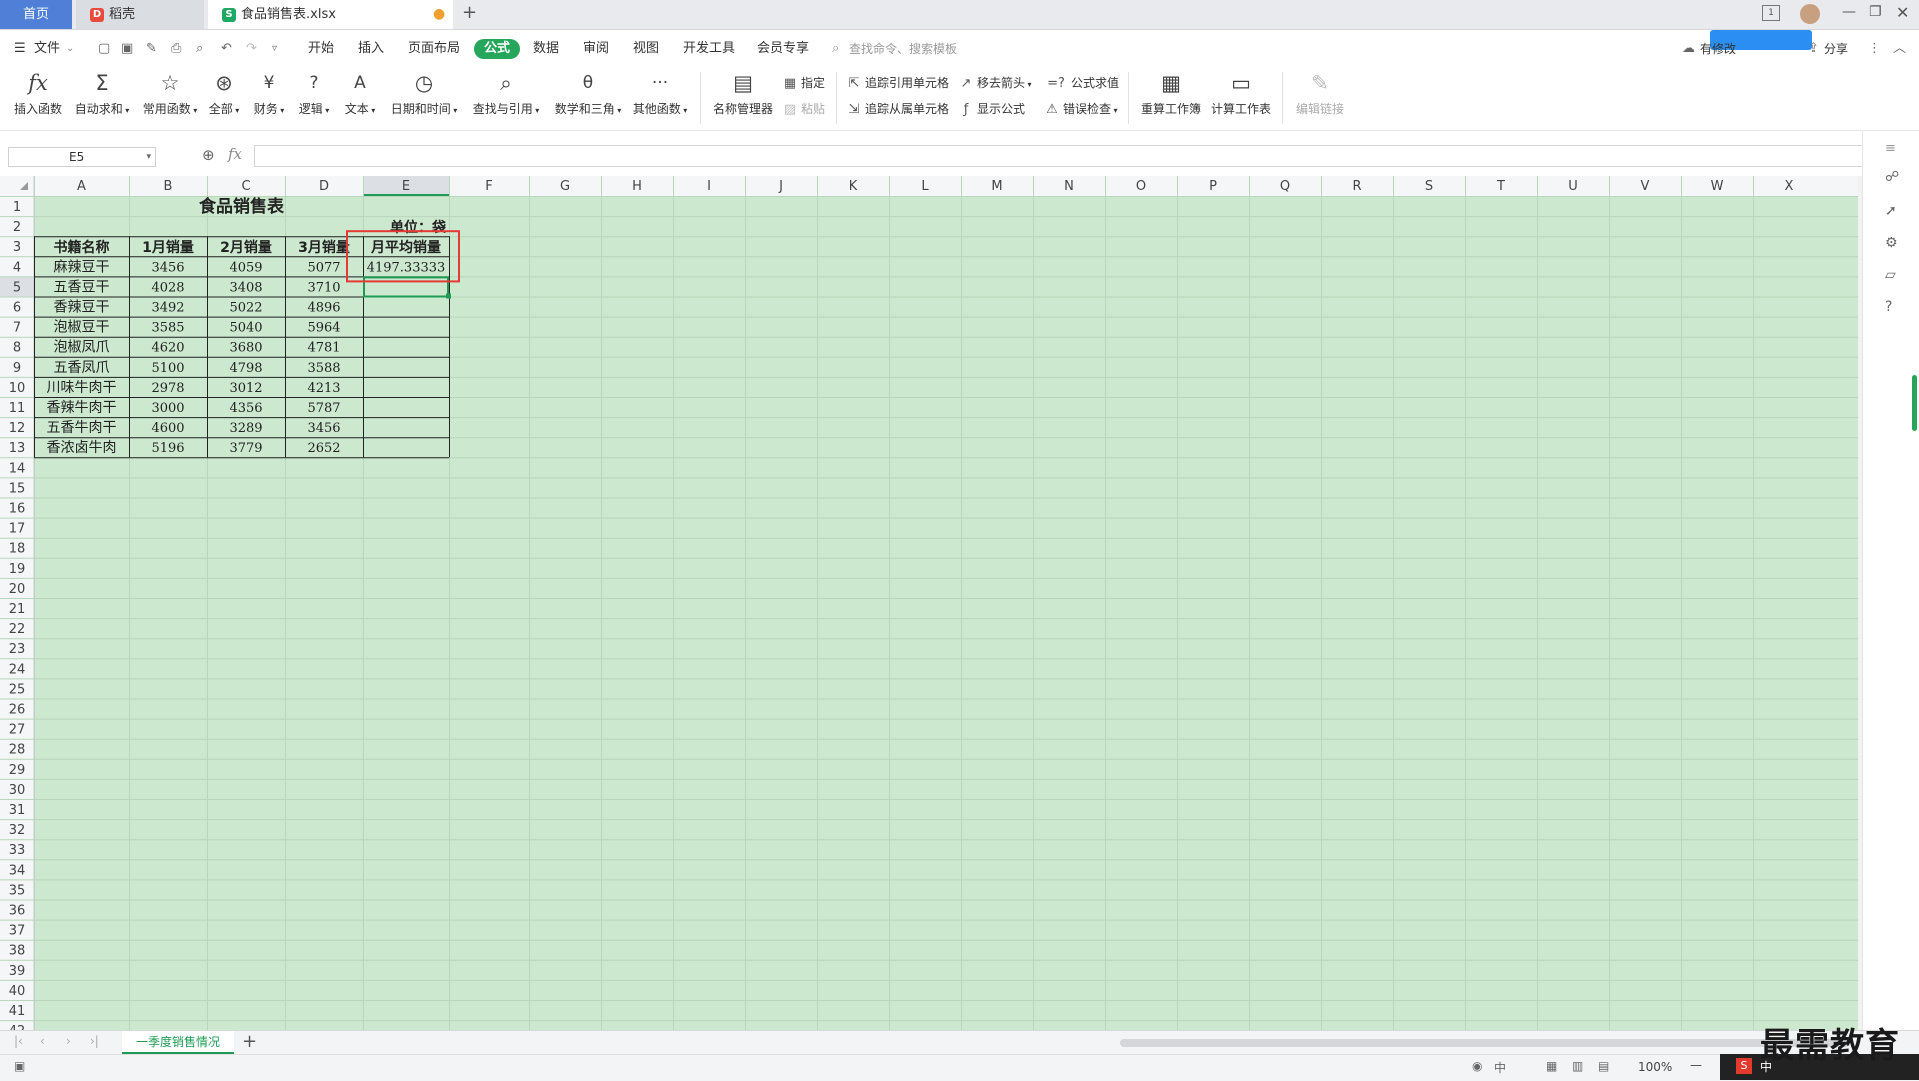 The image size is (1919, 1081). Describe the element at coordinates (102, 93) in the screenshot. I see `autosum-button: Σ 自动求和 ▾` at that location.